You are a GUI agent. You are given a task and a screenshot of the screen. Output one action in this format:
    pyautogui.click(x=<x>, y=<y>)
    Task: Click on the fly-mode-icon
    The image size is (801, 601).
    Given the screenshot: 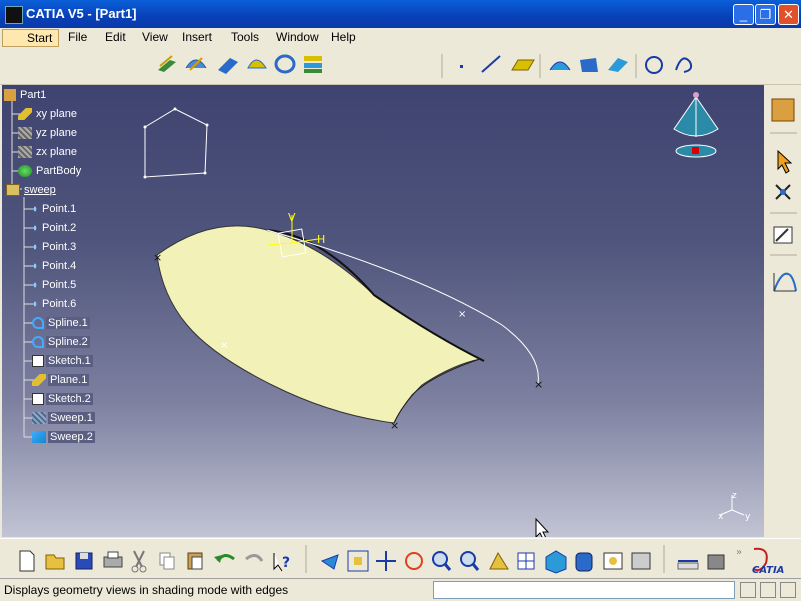 What is the action you would take?
    pyautogui.click(x=329, y=562)
    